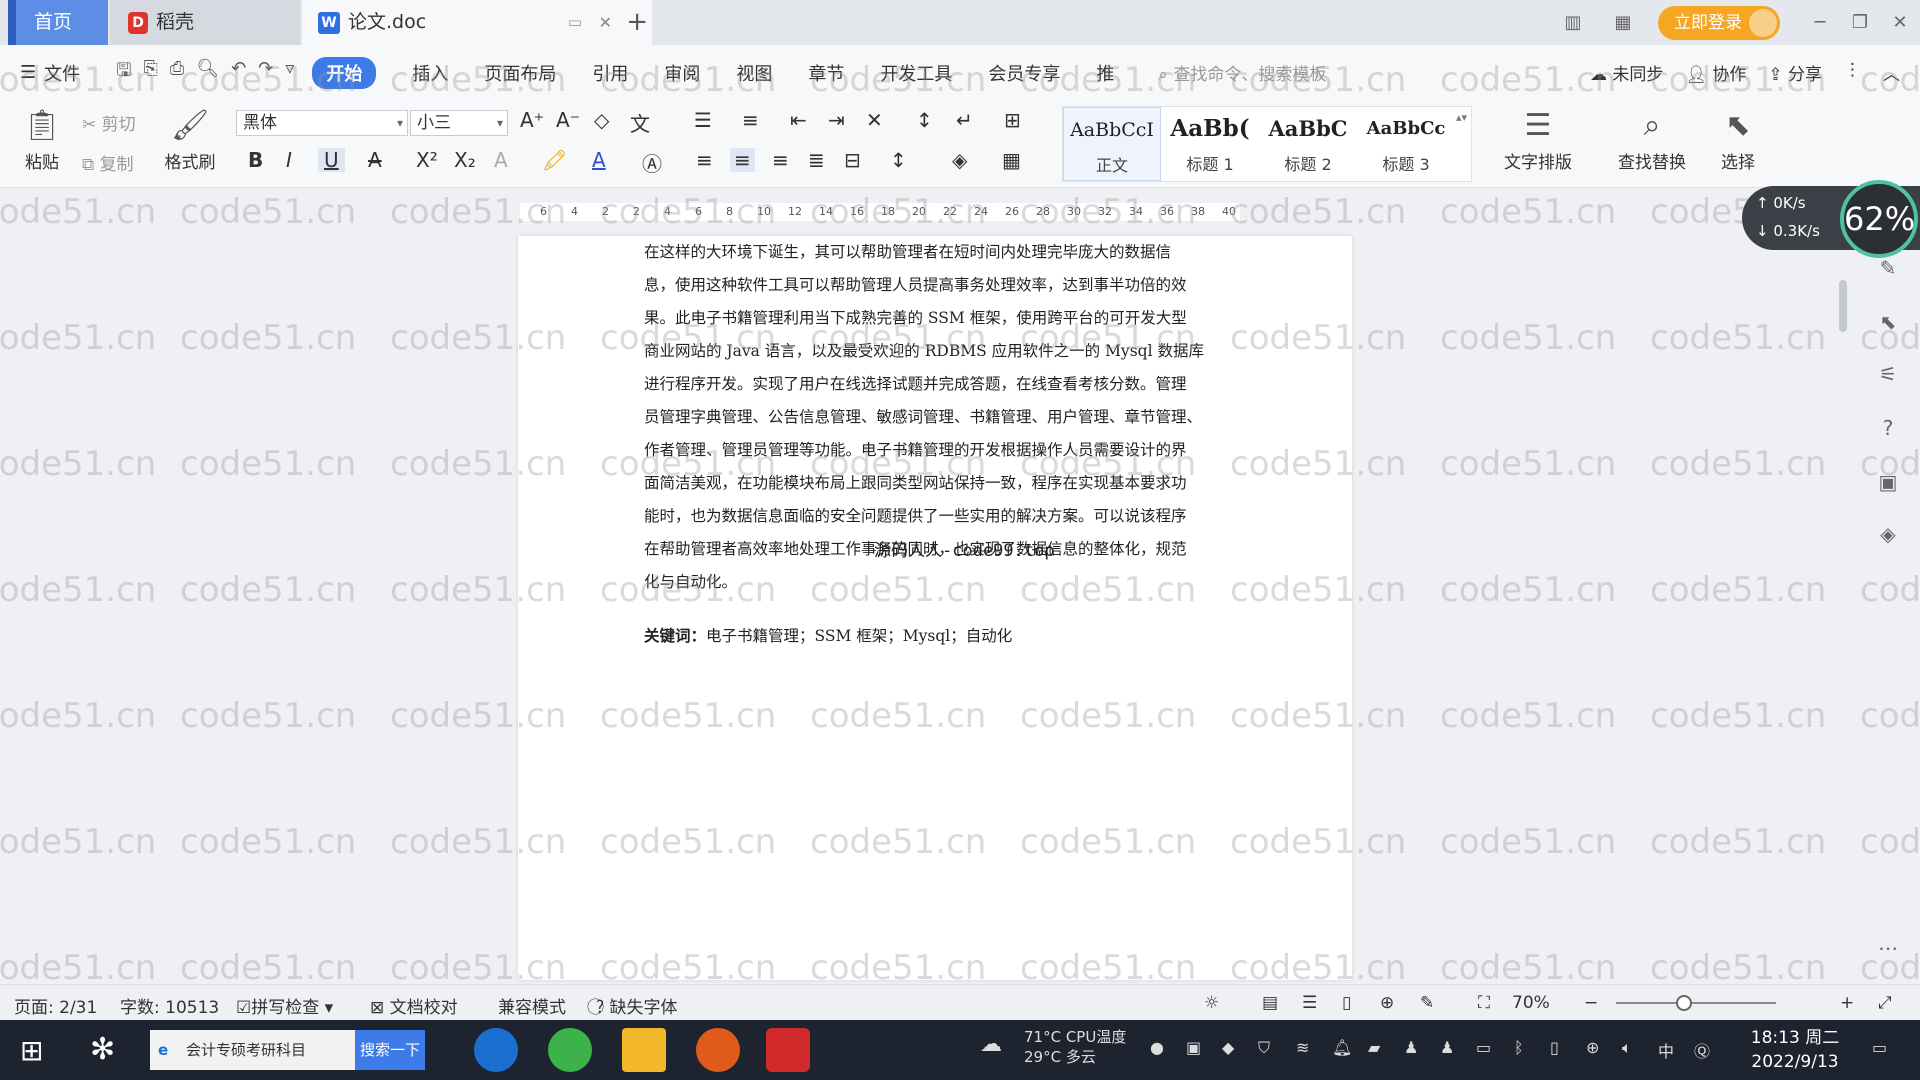  What do you see at coordinates (742, 160) in the screenshot?
I see `align-center-icon: ≡` at bounding box center [742, 160].